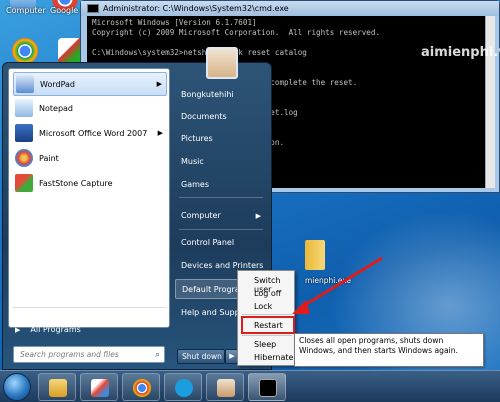  What do you see at coordinates (273, 357) in the screenshot?
I see `menu-item-hibernate: Hibernate` at bounding box center [273, 357].